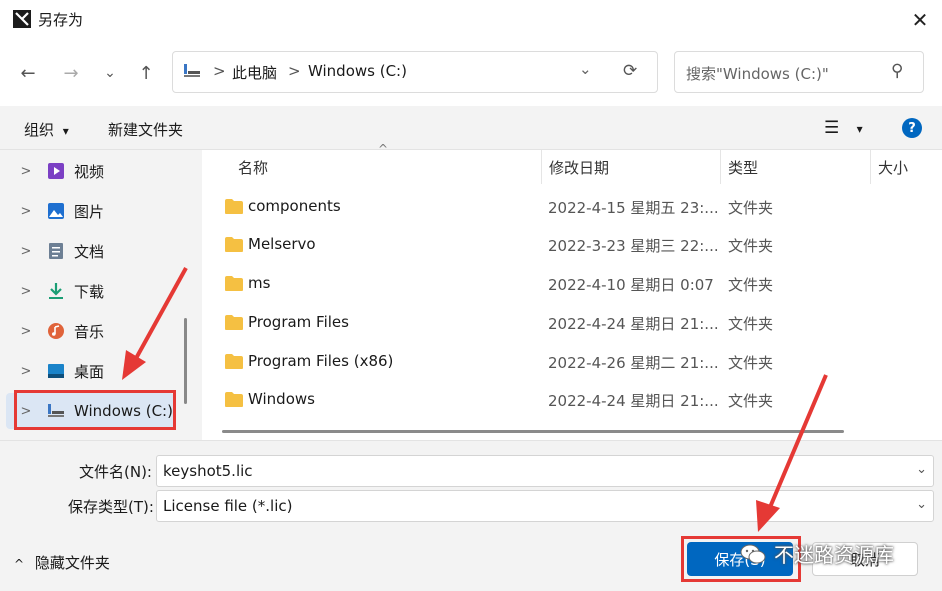  Describe the element at coordinates (834, 555) in the screenshot. I see `watermark-text: 不迷路资源库` at that location.